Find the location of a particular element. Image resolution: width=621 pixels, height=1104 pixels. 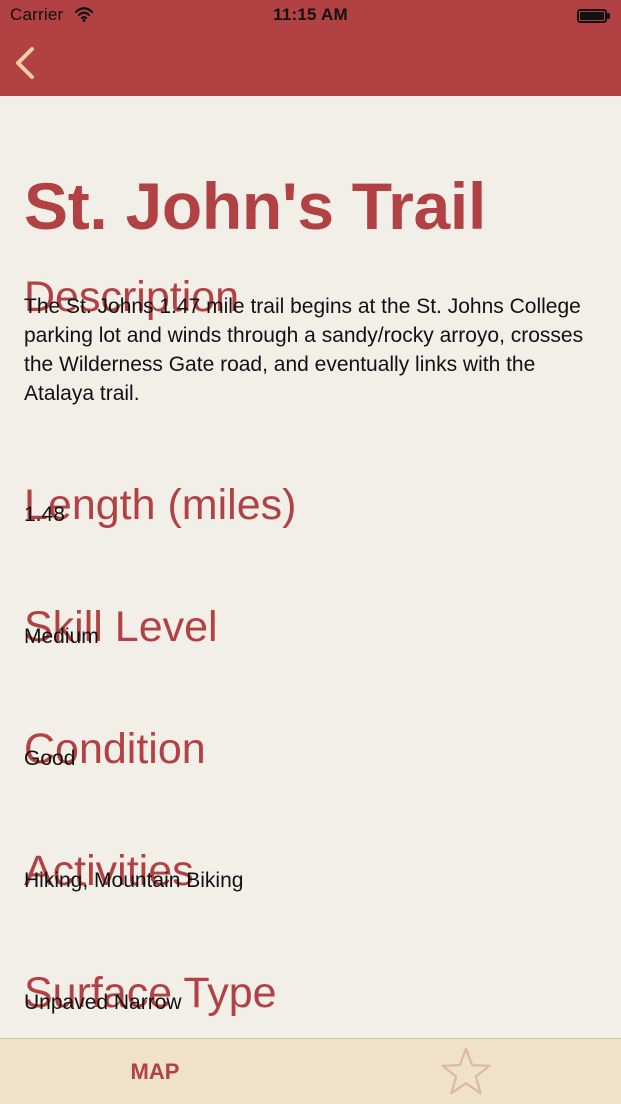

length-value: 1.48 is located at coordinates (44, 514).